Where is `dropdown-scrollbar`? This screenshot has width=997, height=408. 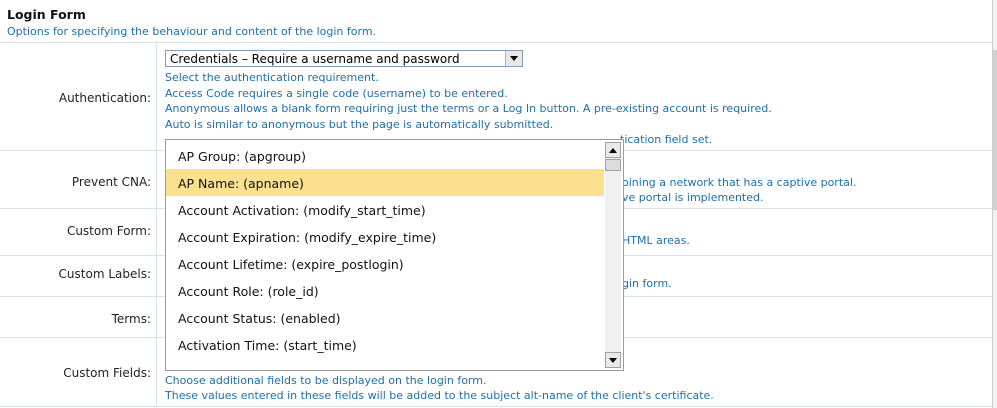
dropdown-scrollbar is located at coordinates (613, 255).